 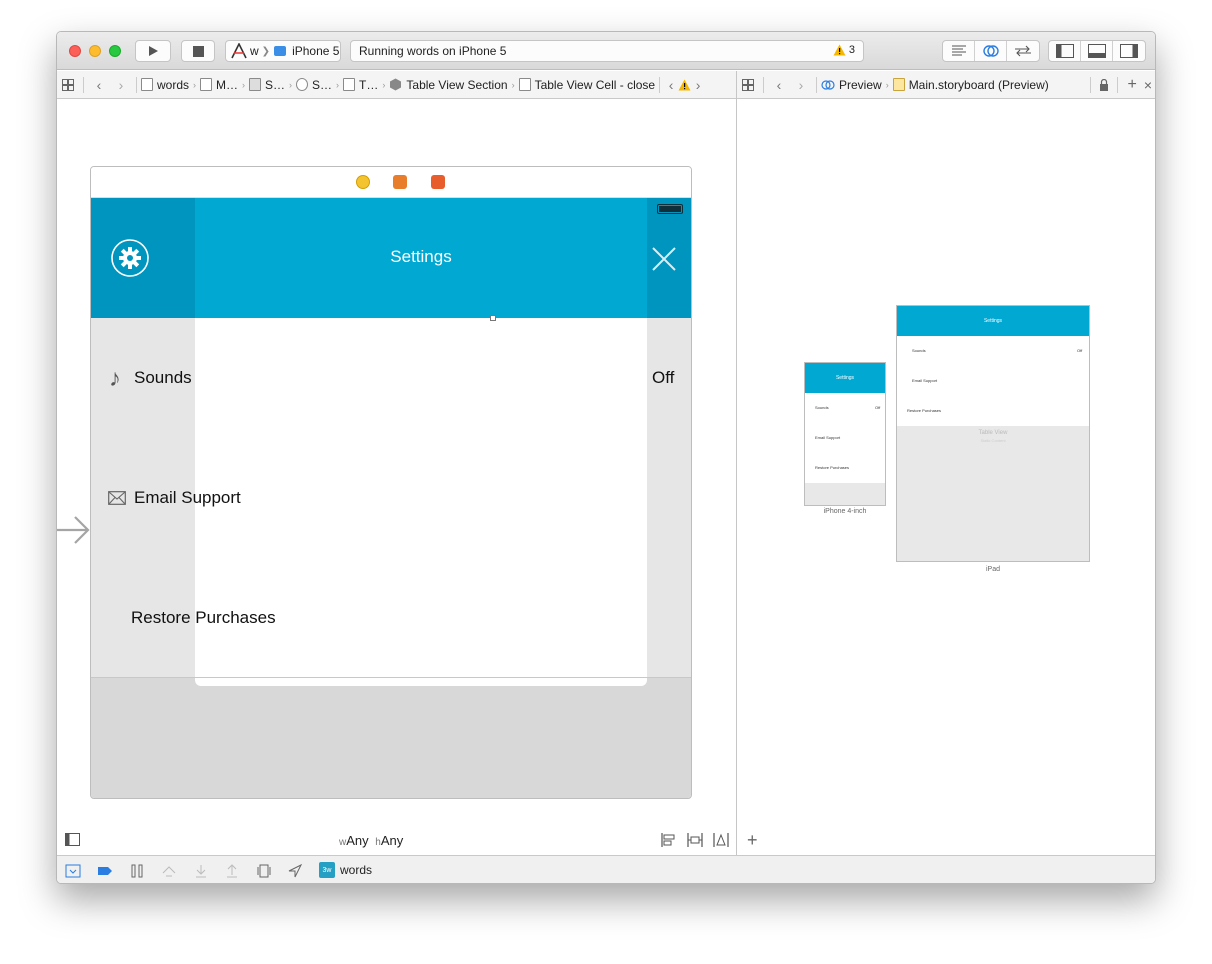 What do you see at coordinates (349, 84) in the screenshot?
I see `table-view-icon` at bounding box center [349, 84].